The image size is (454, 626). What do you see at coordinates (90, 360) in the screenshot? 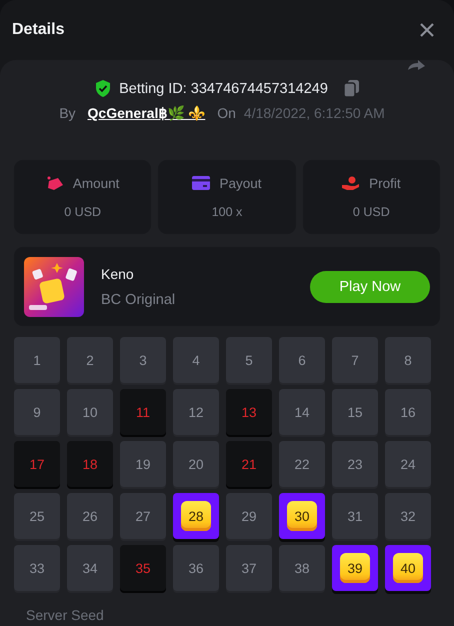
I see `number-tile: 2` at bounding box center [90, 360].